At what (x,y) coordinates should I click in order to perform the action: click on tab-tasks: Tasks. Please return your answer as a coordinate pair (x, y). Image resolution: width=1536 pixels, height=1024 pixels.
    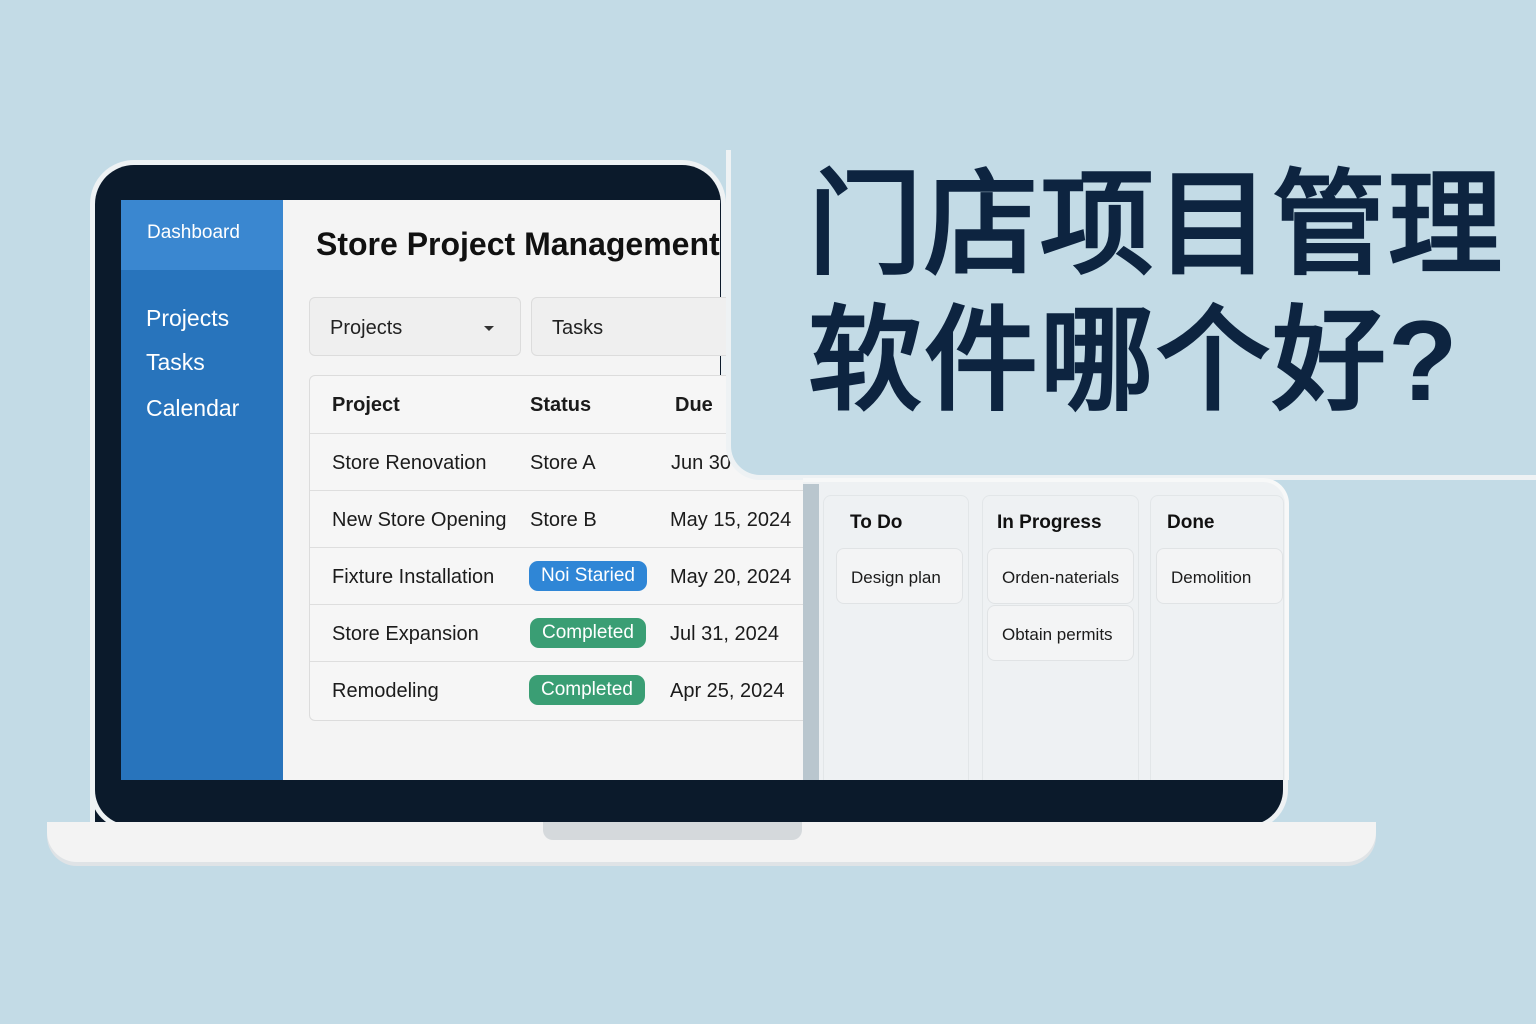
    Looking at the image, I should click on (641, 326).